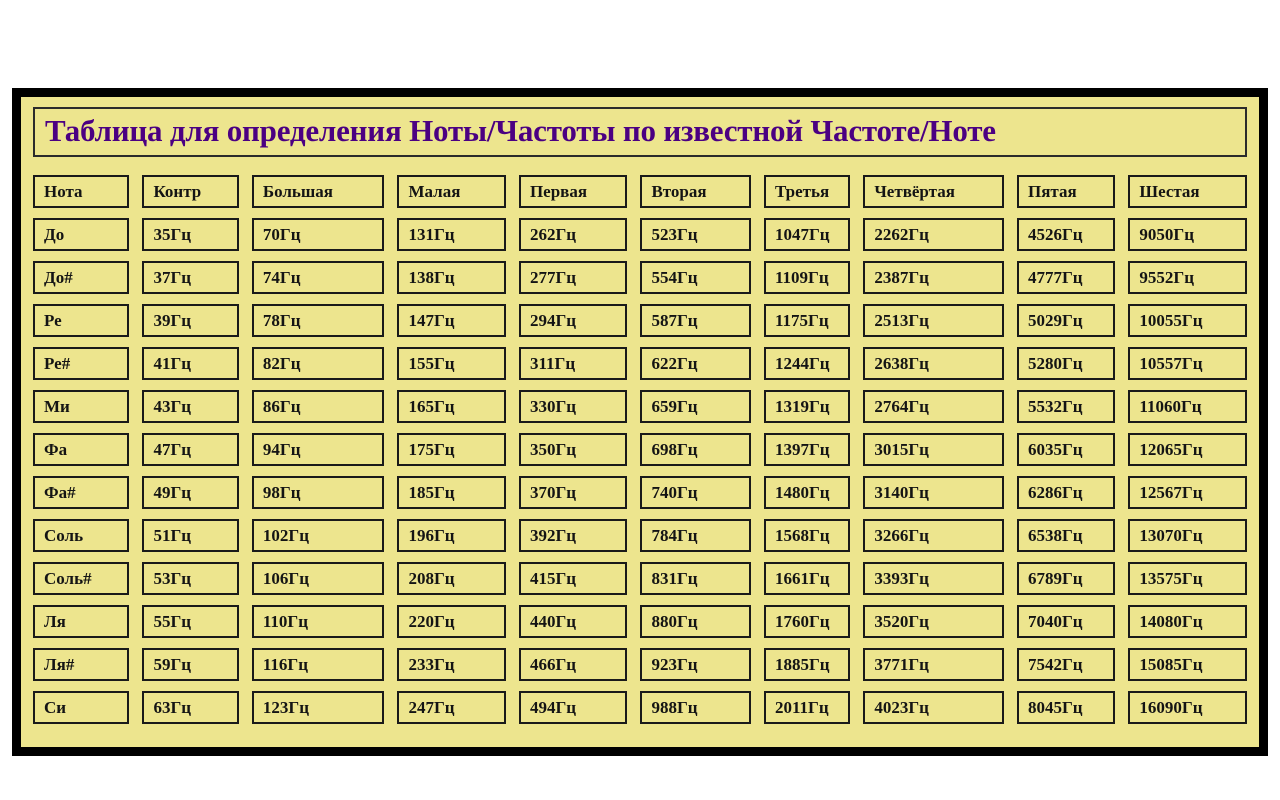 This screenshot has height=800, width=1280. Describe the element at coordinates (807, 191) in the screenshot. I see `table-header-cell: Третья` at that location.